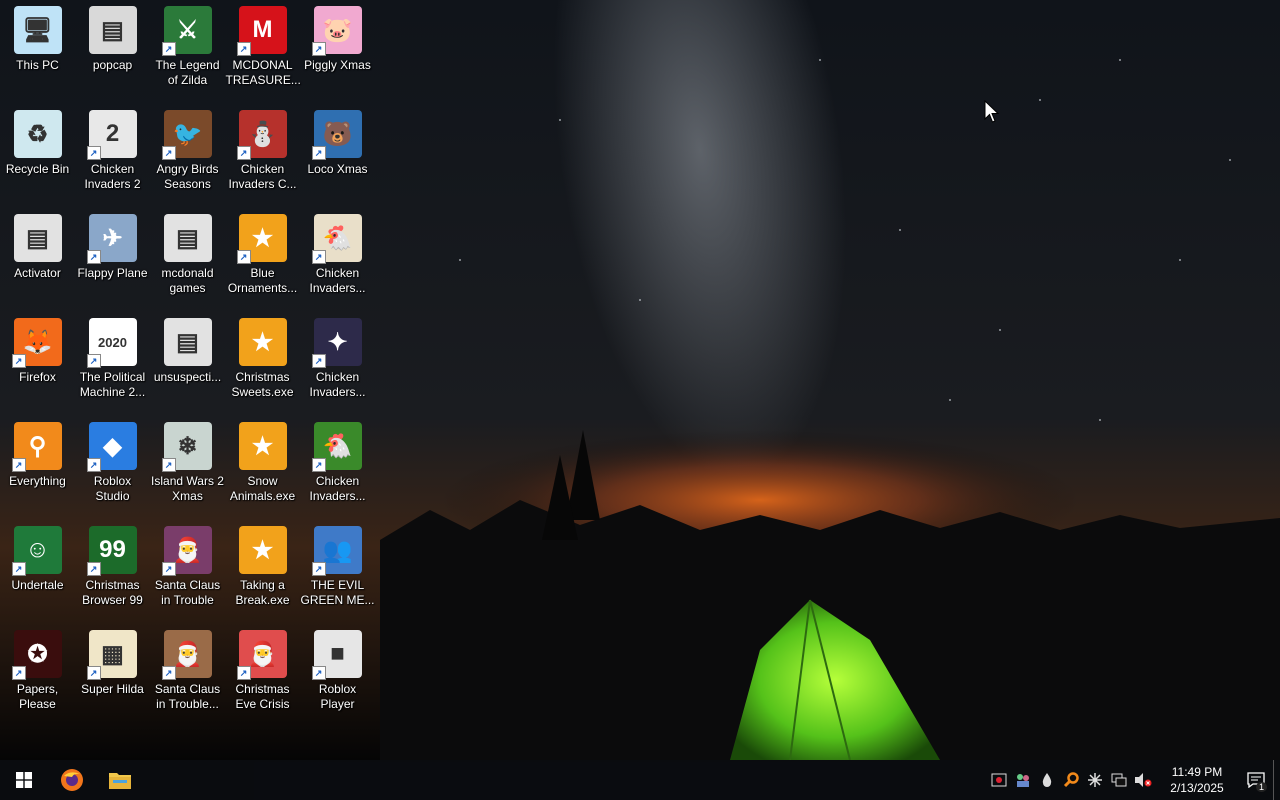 The width and height of the screenshot is (1280, 800). What do you see at coordinates (112, 262) in the screenshot?
I see `desktop-icon: ✈ ↗ Flappy Plane` at bounding box center [112, 262].